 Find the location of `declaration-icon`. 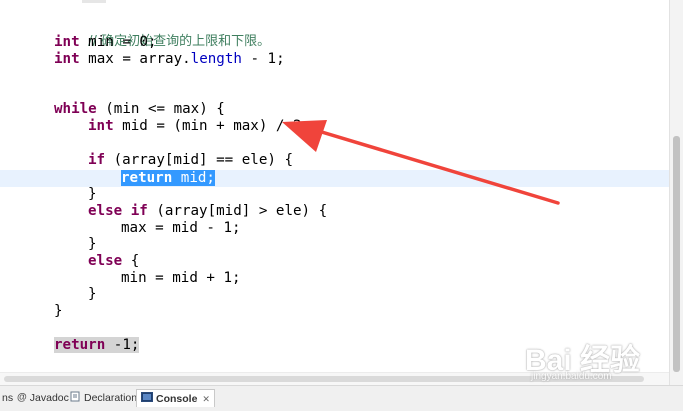

declaration-icon is located at coordinates (75, 398).